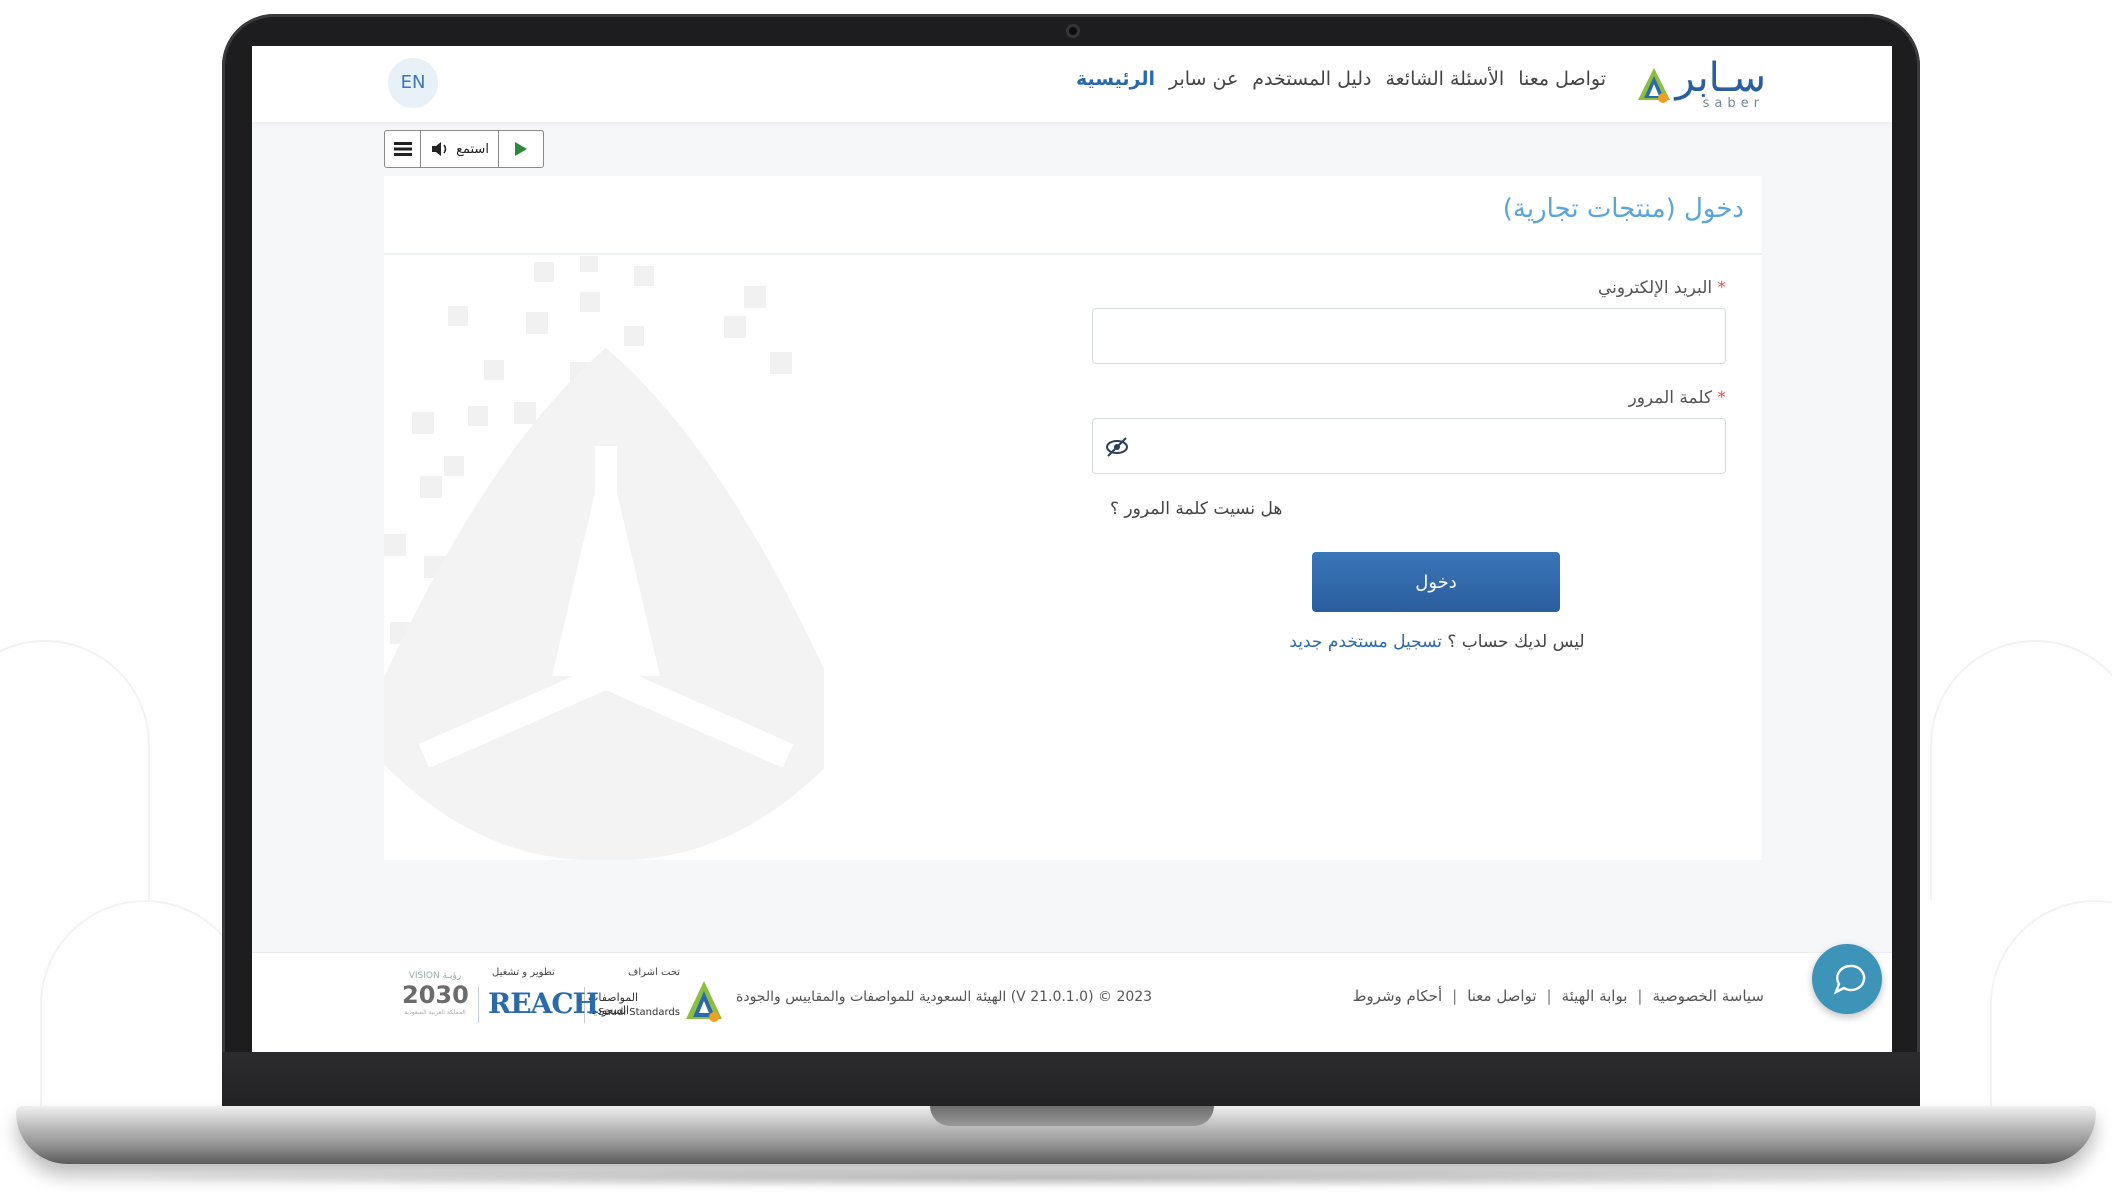 The width and height of the screenshot is (2112, 1203). What do you see at coordinates (1516, 642) in the screenshot?
I see `no-account-text: ليس لديك حساب ؟` at bounding box center [1516, 642].